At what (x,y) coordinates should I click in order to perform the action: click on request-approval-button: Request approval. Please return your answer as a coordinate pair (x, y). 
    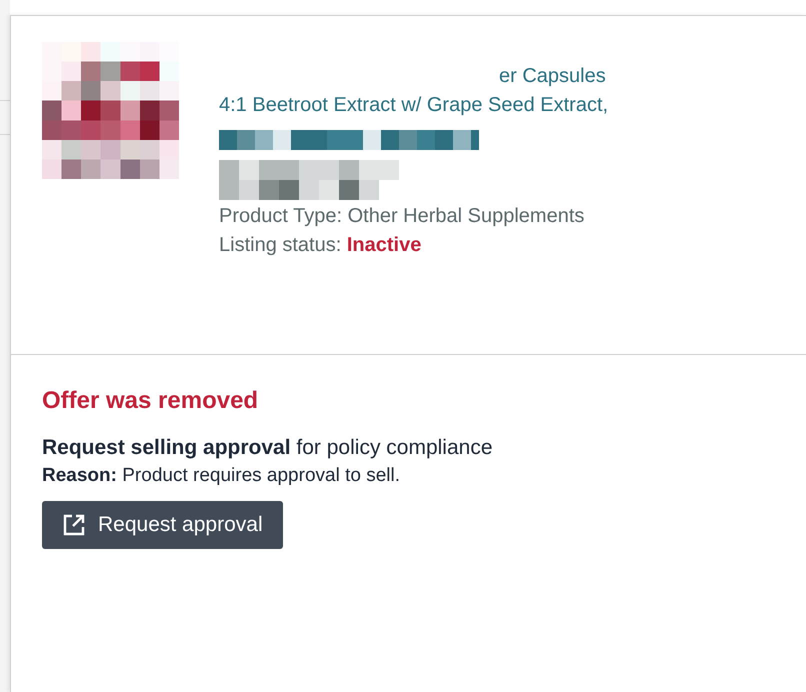
    Looking at the image, I should click on (162, 525).